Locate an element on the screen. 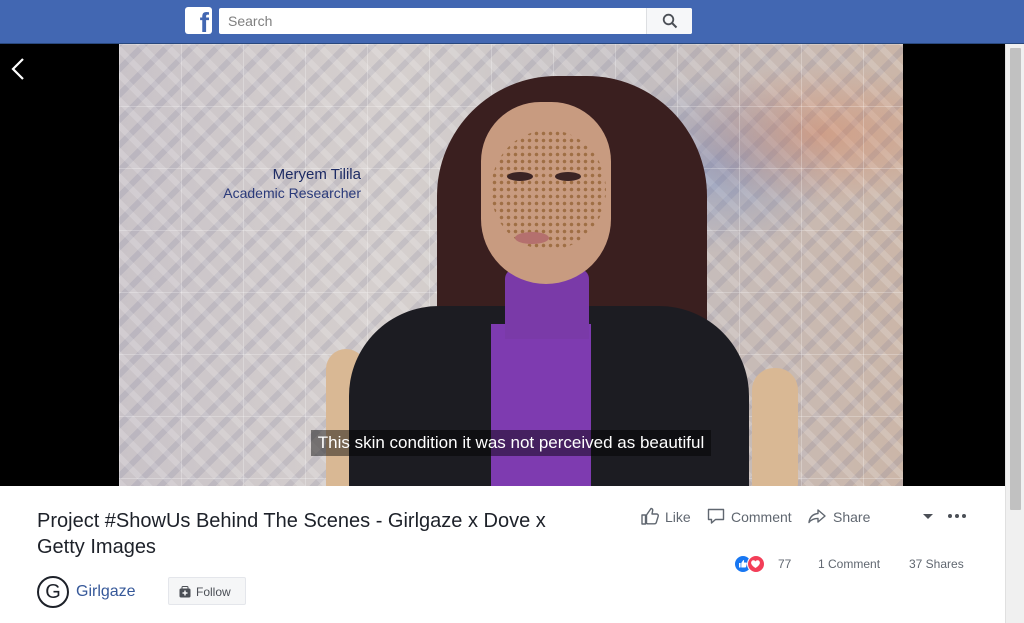 The width and height of the screenshot is (1024, 623). caret-down-icon is located at coordinates (928, 516).